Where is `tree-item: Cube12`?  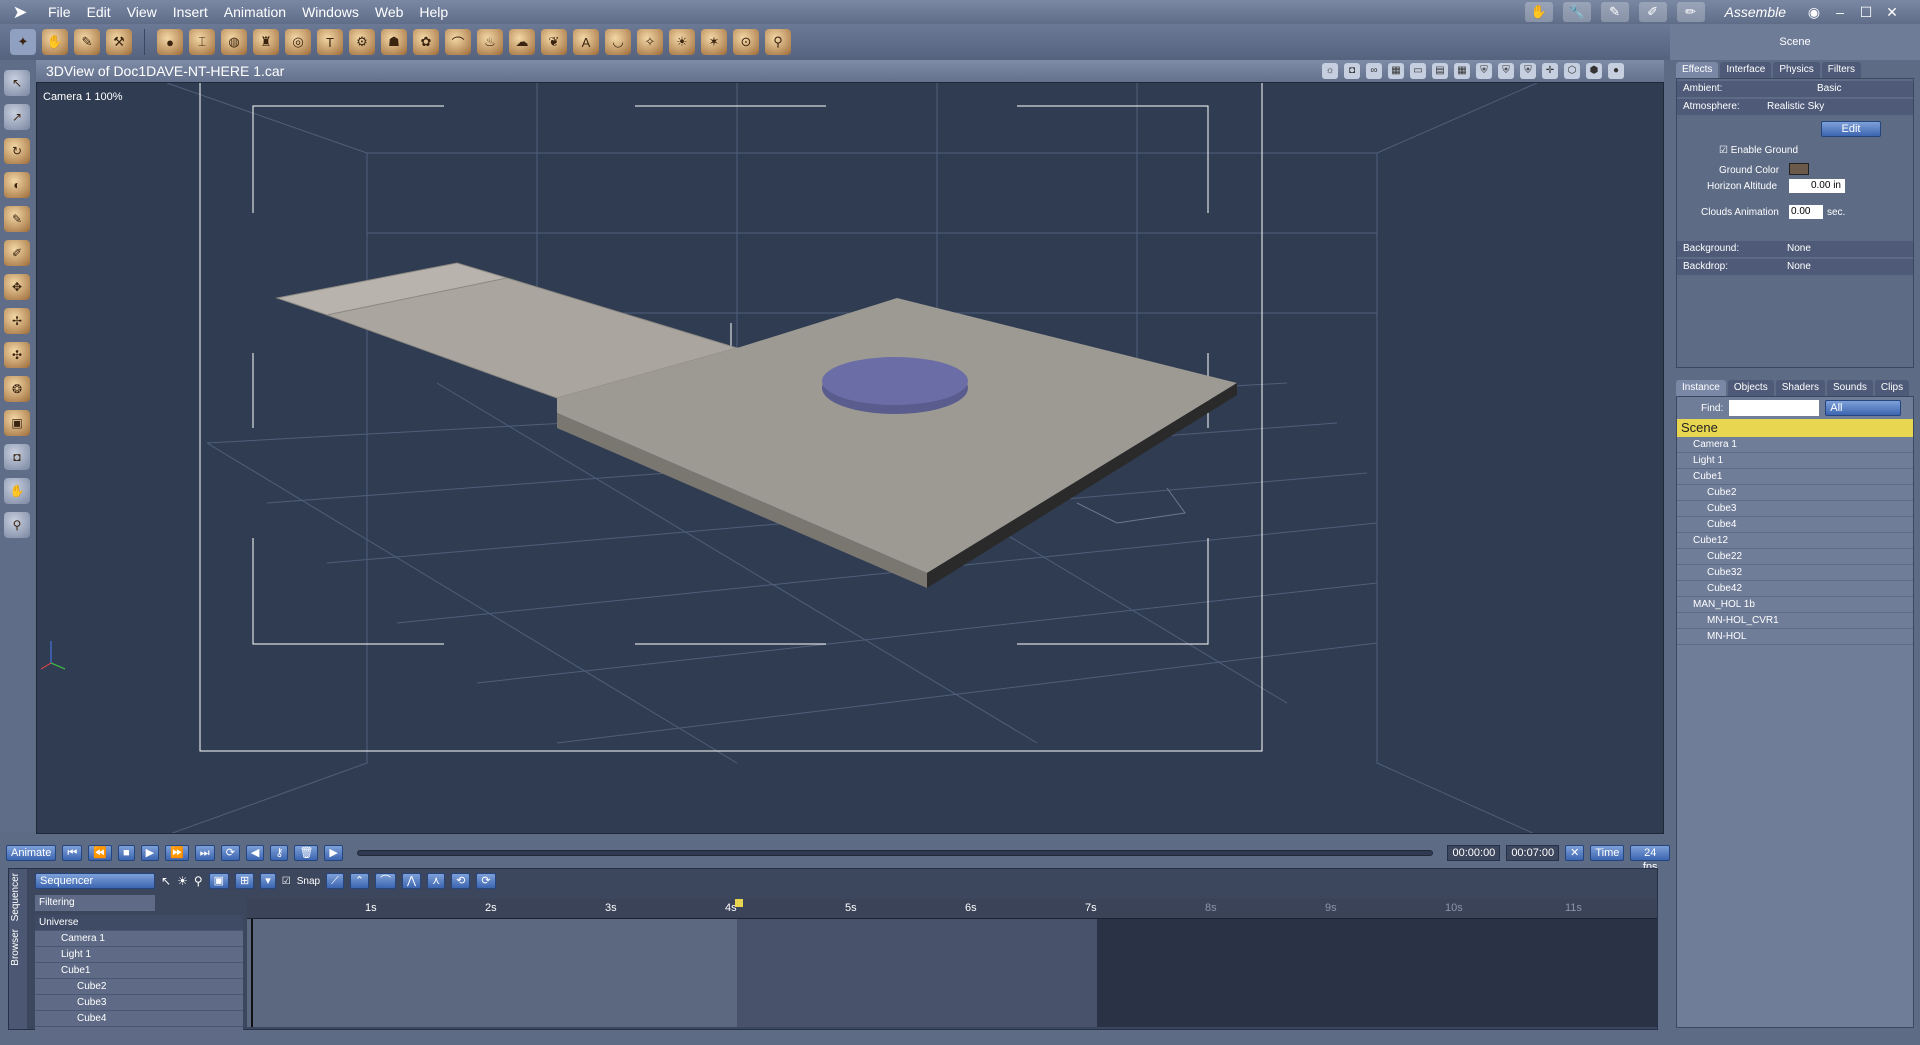 tree-item: Cube12 is located at coordinates (1795, 541).